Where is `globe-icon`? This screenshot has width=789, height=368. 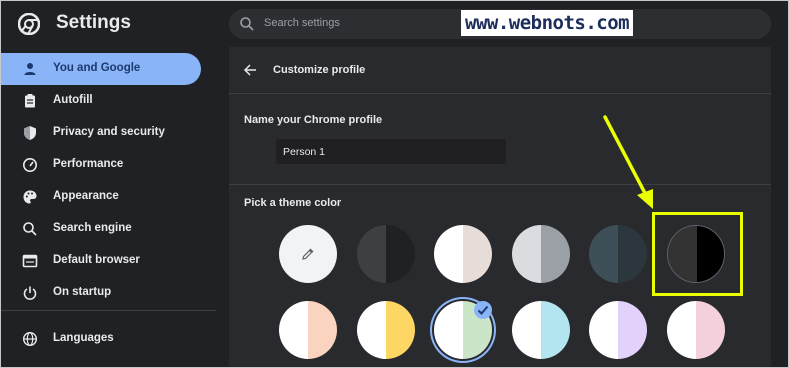 globe-icon is located at coordinates (30, 339).